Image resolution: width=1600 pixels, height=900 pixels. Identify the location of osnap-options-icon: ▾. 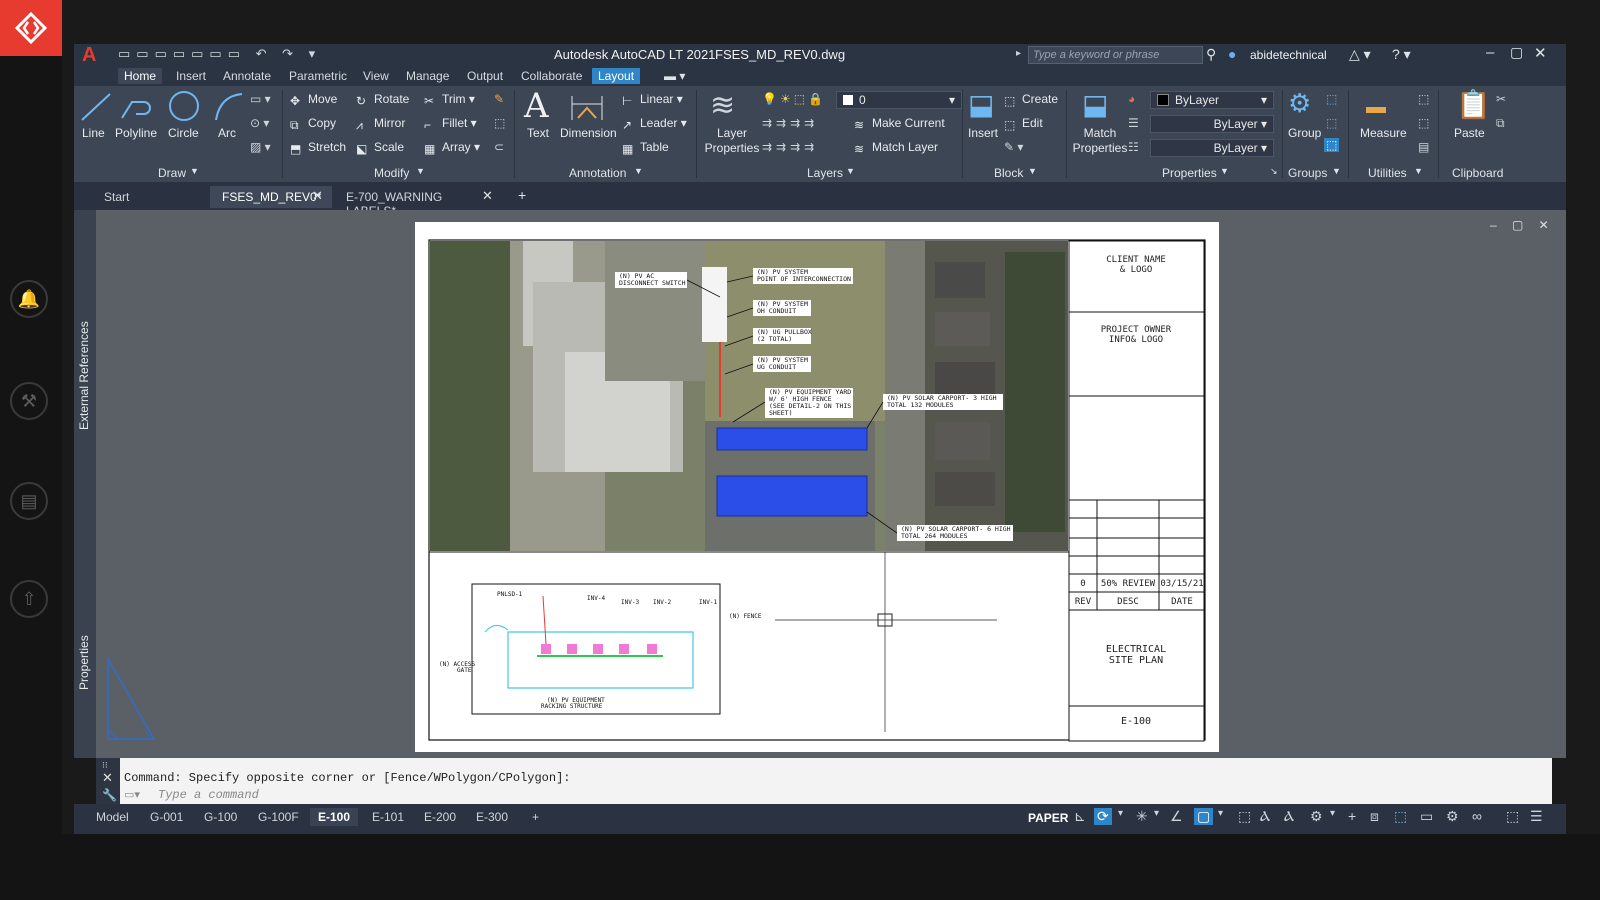
(1220, 813).